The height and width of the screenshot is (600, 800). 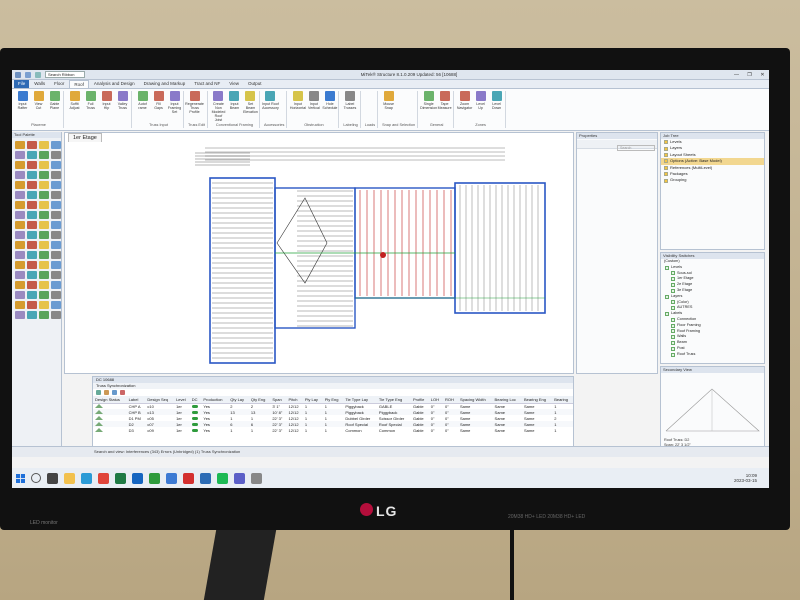 I want to click on ribbon-button: Valley Truss, so click(x=122, y=107).